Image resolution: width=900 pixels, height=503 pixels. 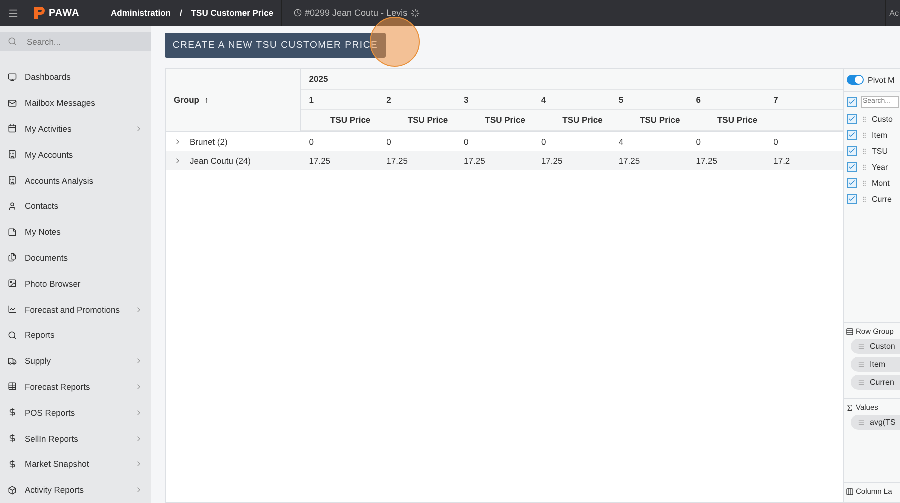 What do you see at coordinates (12, 103) in the screenshot?
I see `mail-icon` at bounding box center [12, 103].